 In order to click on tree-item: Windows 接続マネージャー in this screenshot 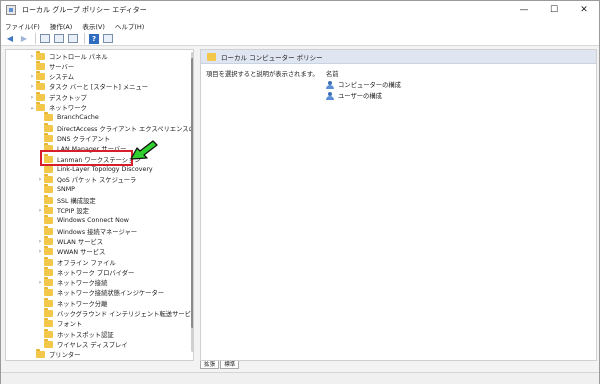, I will do `click(87, 230)`.